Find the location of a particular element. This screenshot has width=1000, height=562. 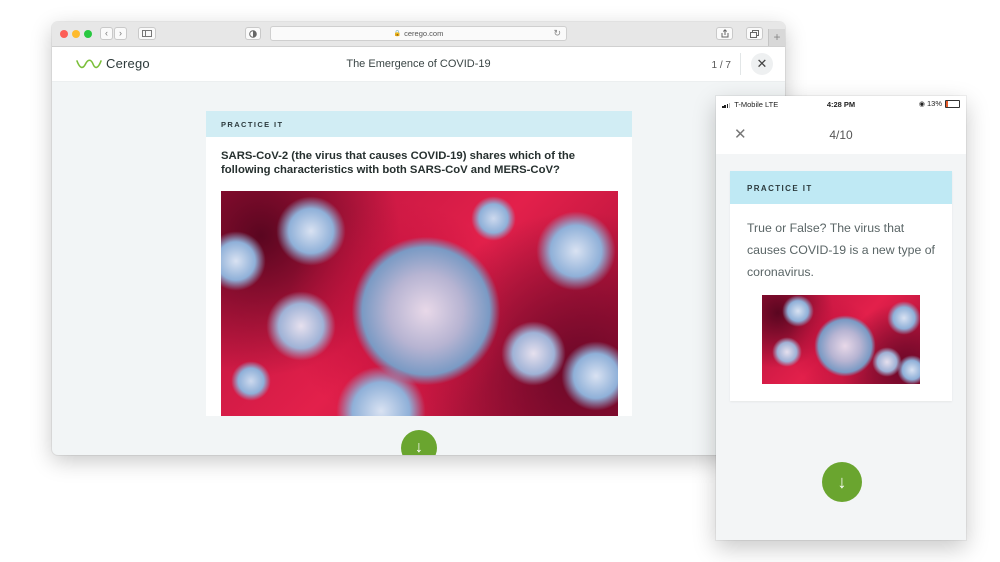

status-bar: T-Mobile LTE 4:28 PM ◉ 13% is located at coordinates (841, 105).